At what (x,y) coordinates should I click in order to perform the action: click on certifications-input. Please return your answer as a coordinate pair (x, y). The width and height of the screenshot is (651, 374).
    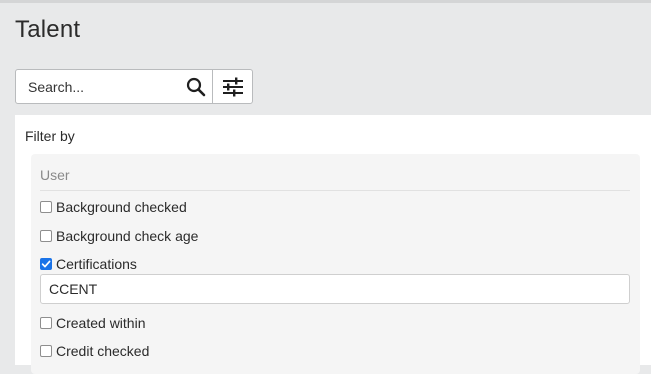
    Looking at the image, I should click on (335, 289).